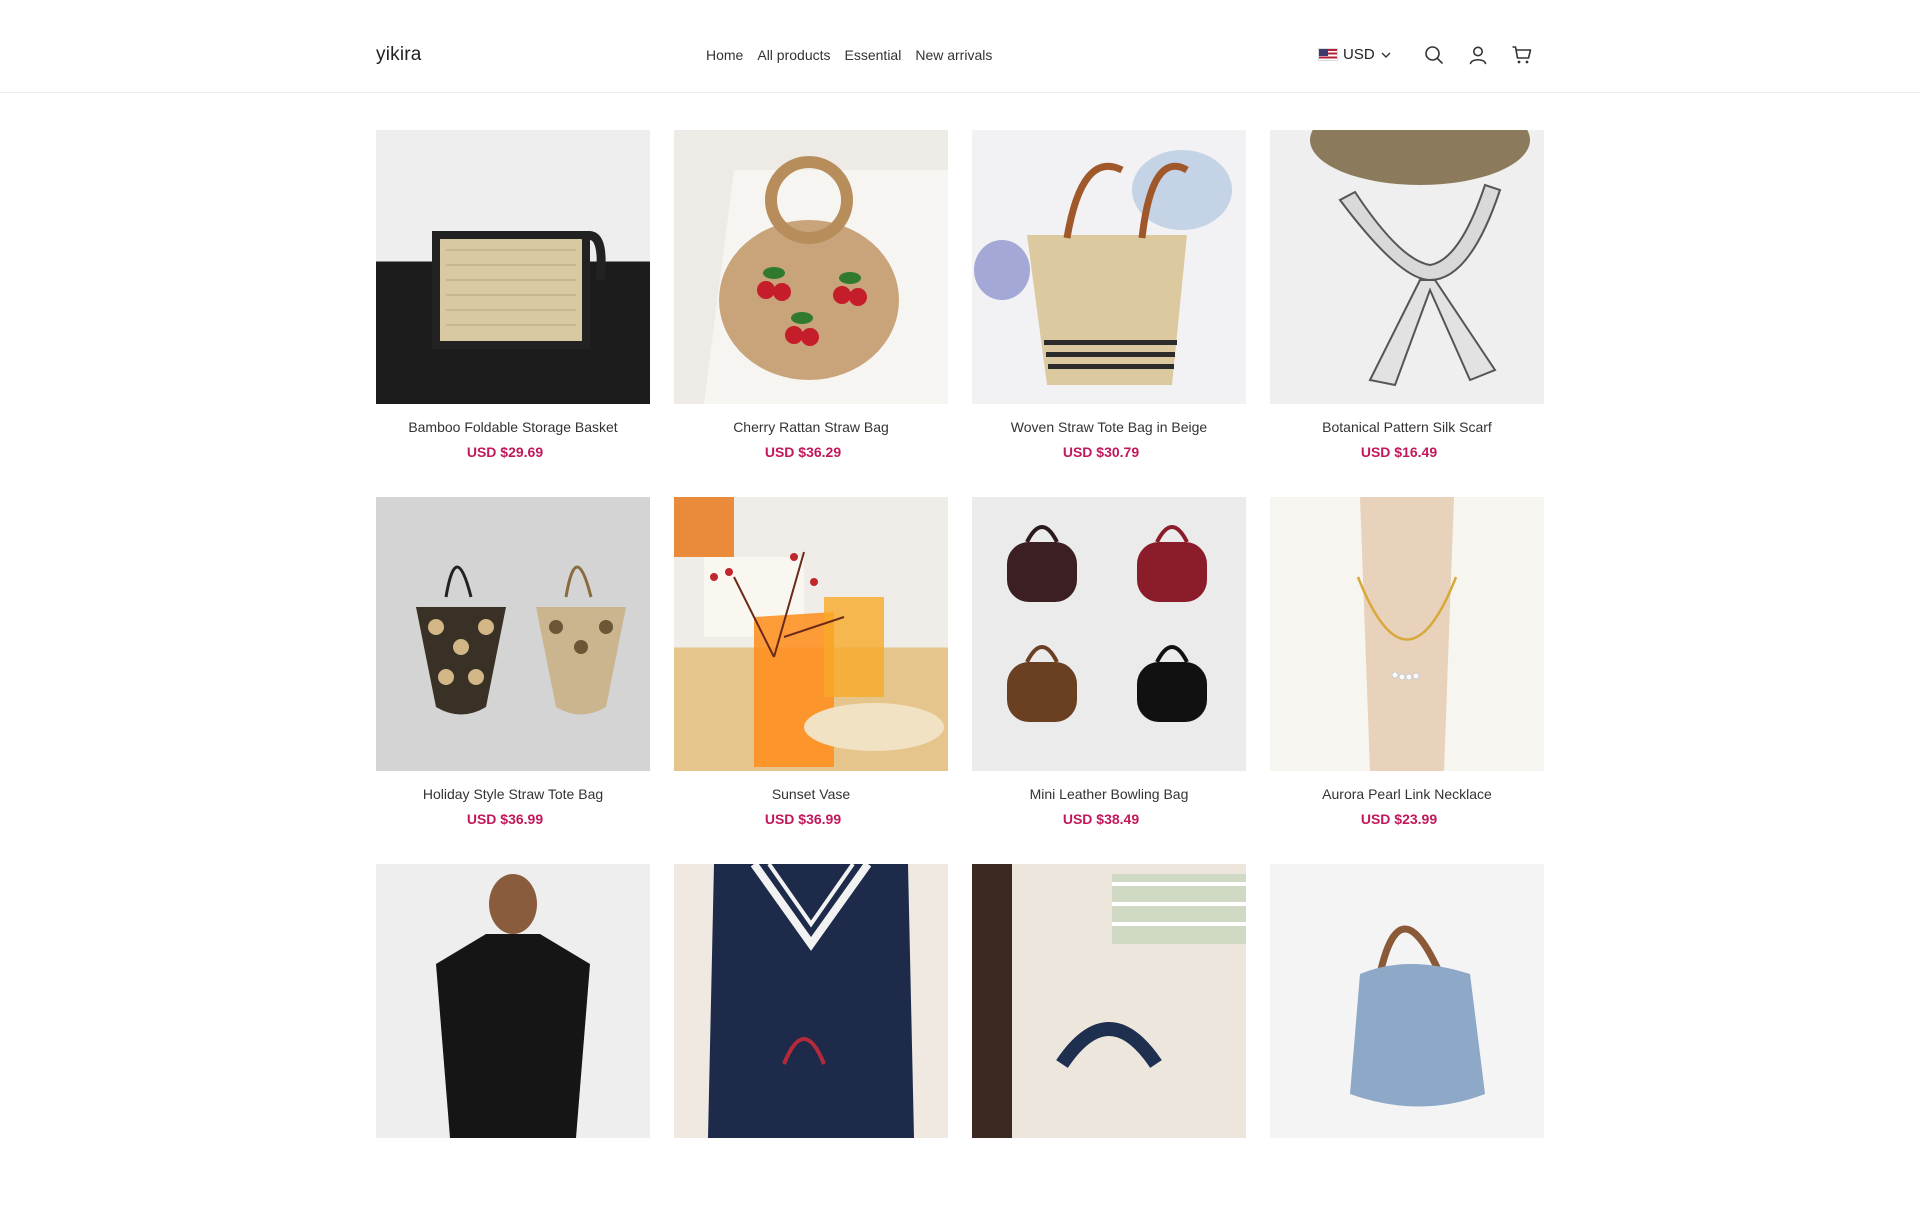  What do you see at coordinates (1386, 55) in the screenshot?
I see `chevron-down-icon` at bounding box center [1386, 55].